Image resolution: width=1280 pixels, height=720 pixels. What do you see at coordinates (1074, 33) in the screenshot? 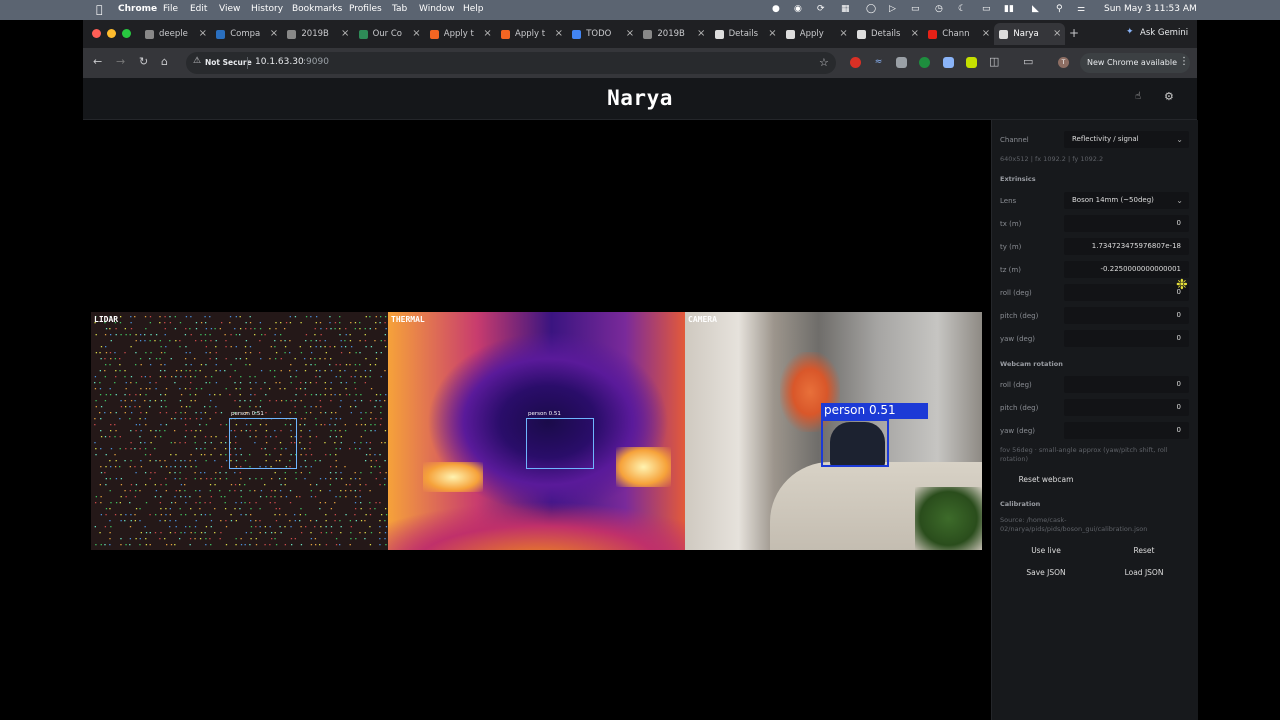
I see `new-tab-button: +` at bounding box center [1074, 33].